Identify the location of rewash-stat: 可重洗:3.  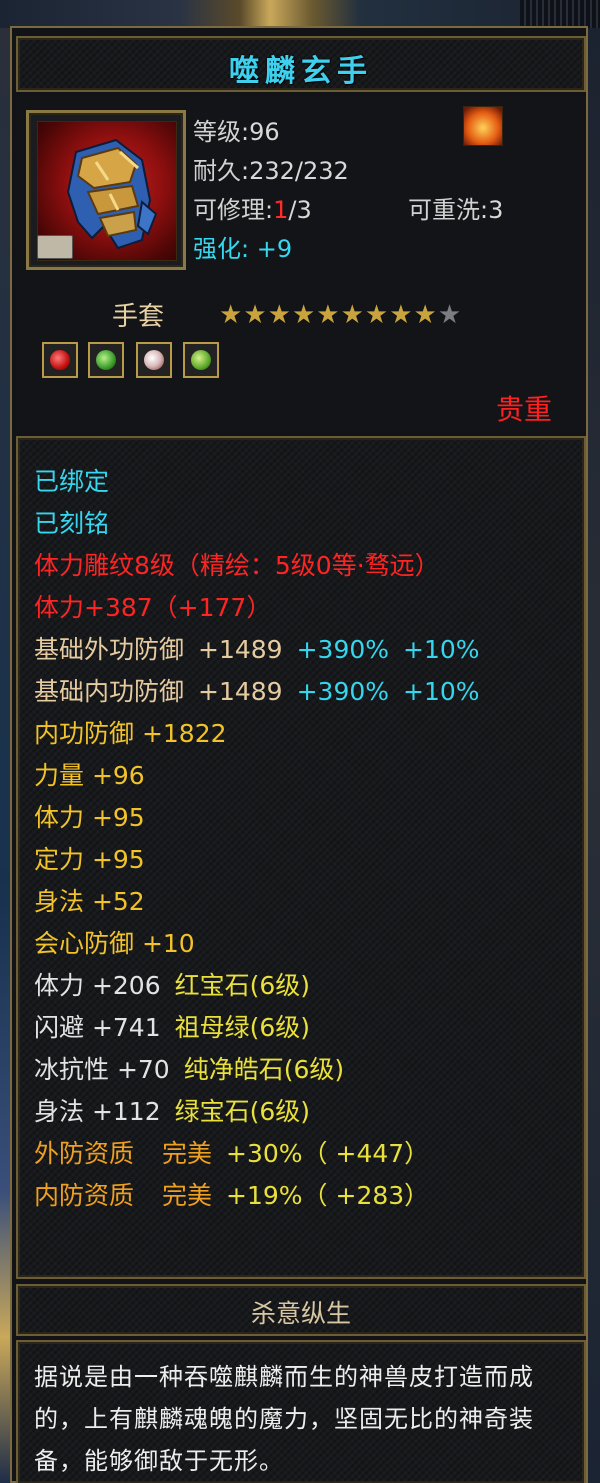
(456, 210).